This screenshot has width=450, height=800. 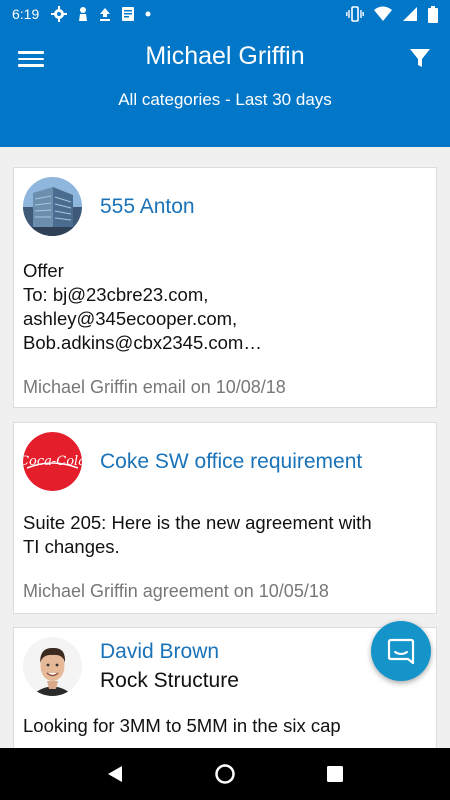 What do you see at coordinates (83, 14) in the screenshot?
I see `chess-pawn-icon` at bounding box center [83, 14].